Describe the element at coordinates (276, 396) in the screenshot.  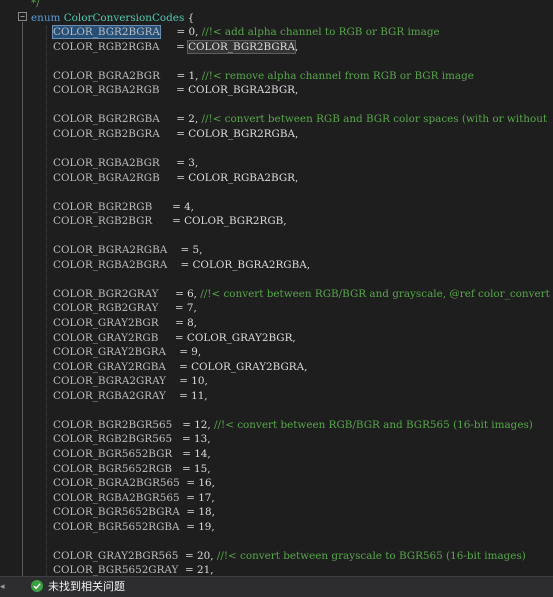
I see `enum-member-line: COLOR_RGBA2GRAY = 11,` at that location.